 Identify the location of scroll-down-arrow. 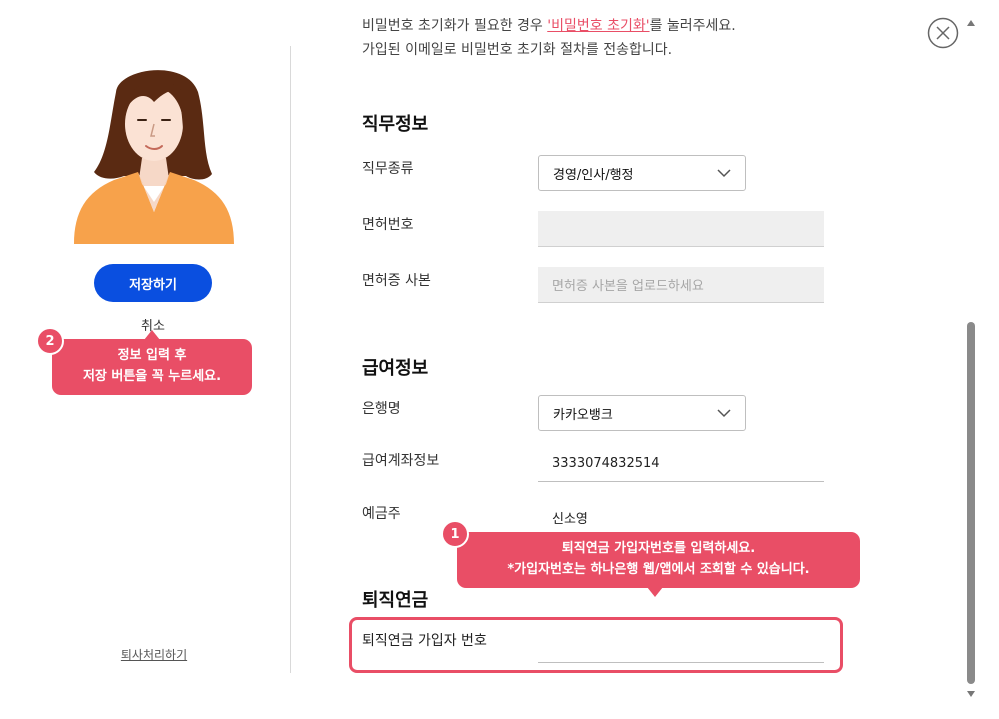
(971, 694).